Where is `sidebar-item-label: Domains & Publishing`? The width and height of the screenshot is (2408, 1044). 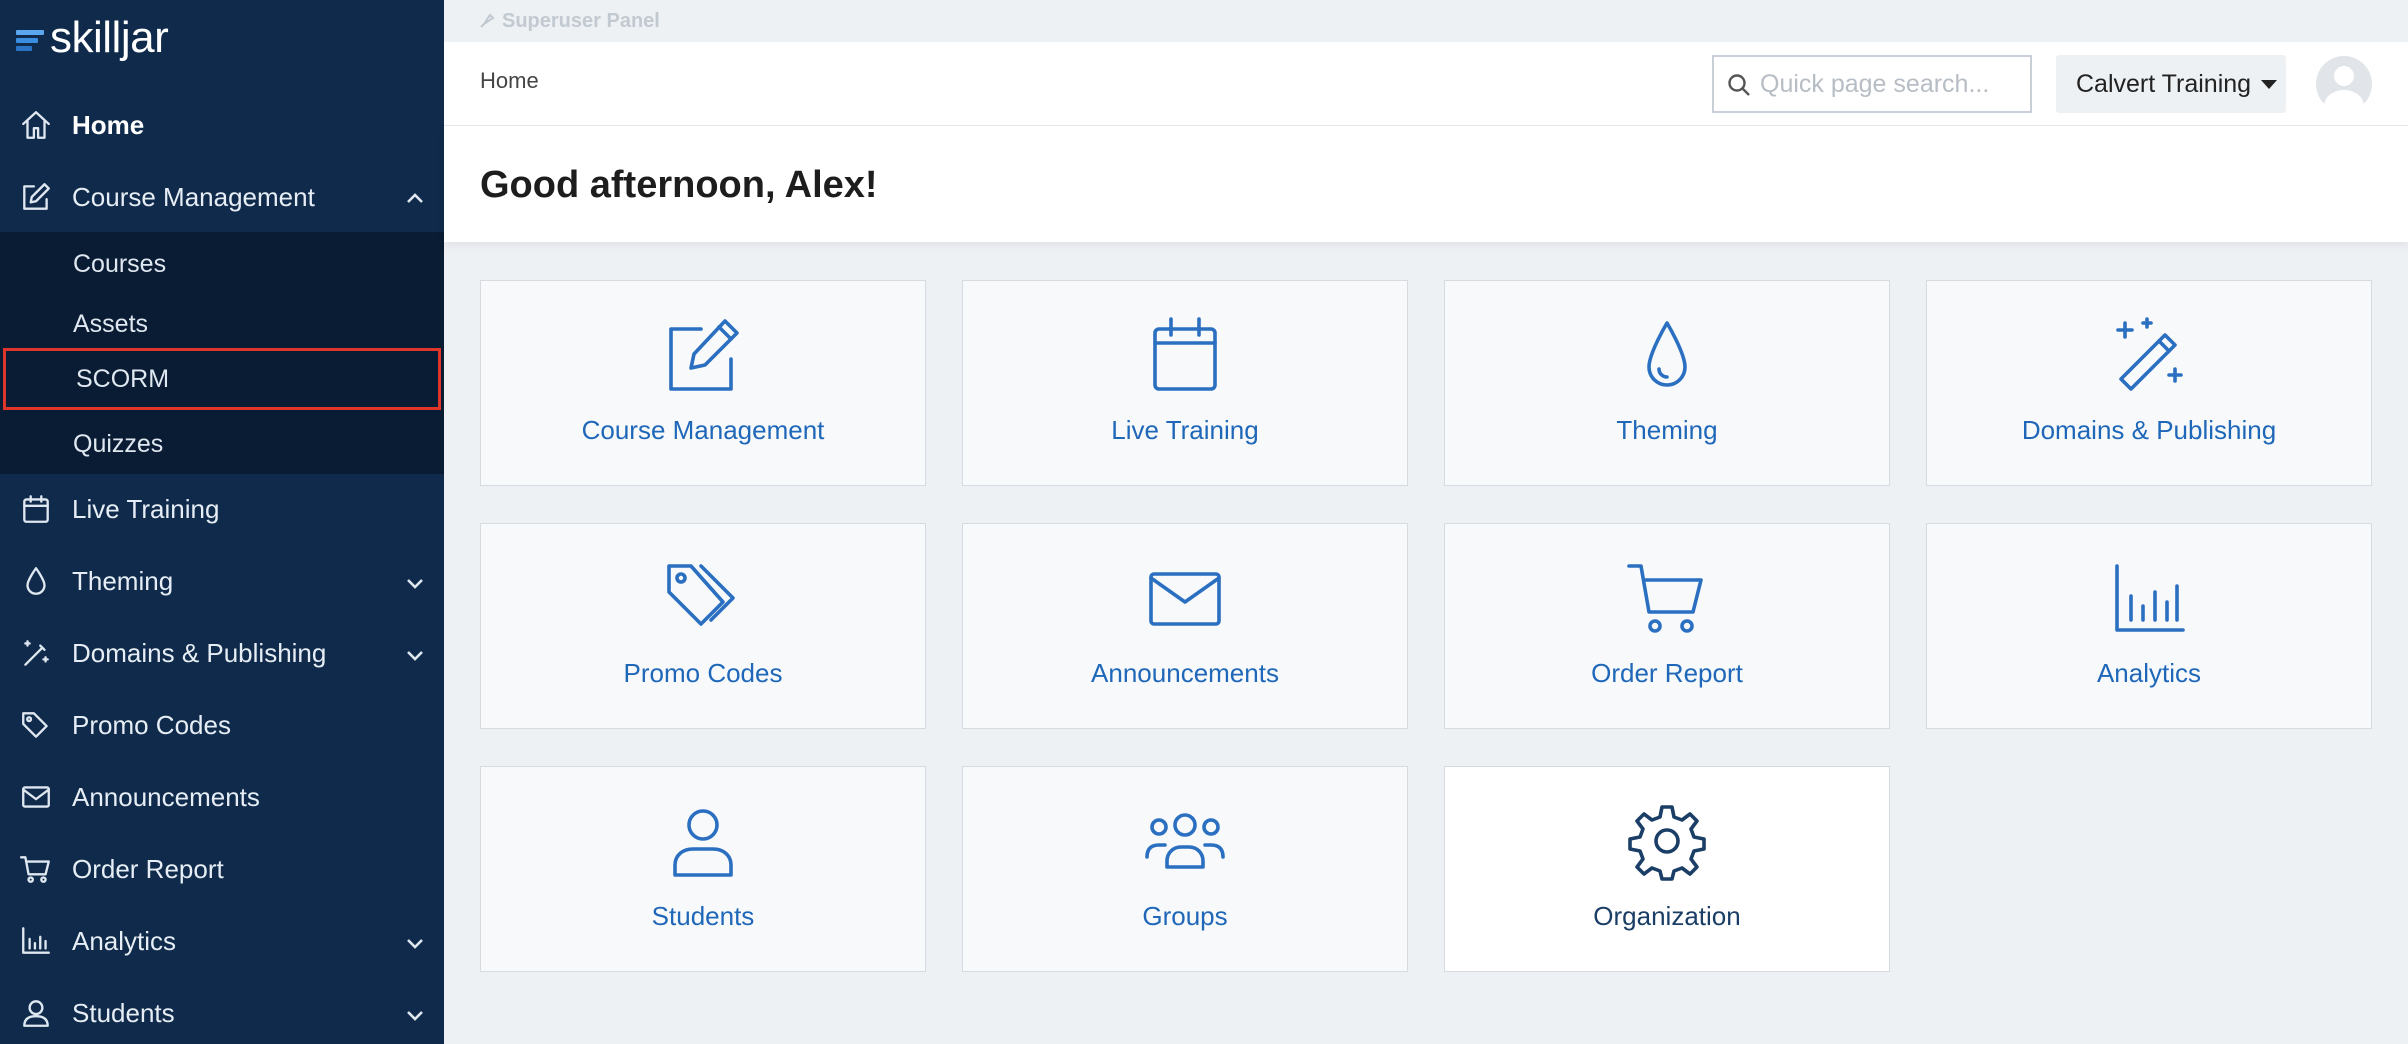 sidebar-item-label: Domains & Publishing is located at coordinates (199, 652).